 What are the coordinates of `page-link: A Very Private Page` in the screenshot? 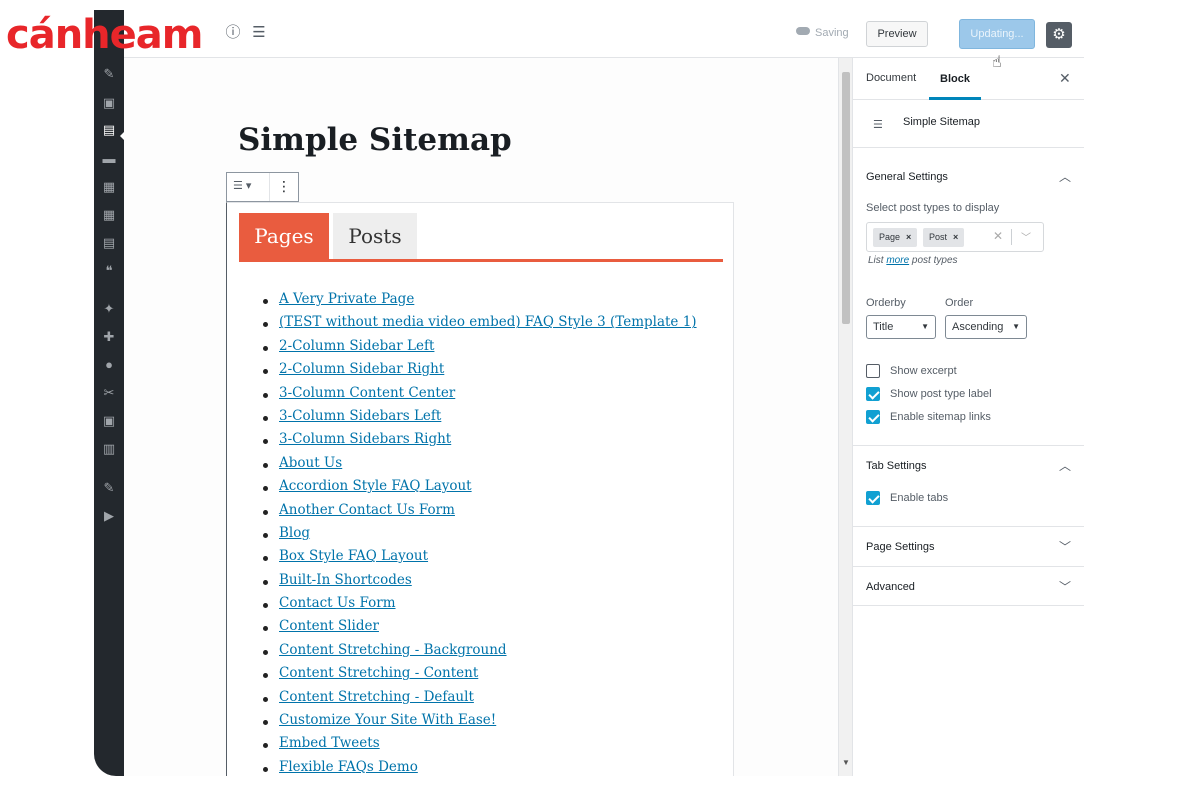 It's located at (346, 299).